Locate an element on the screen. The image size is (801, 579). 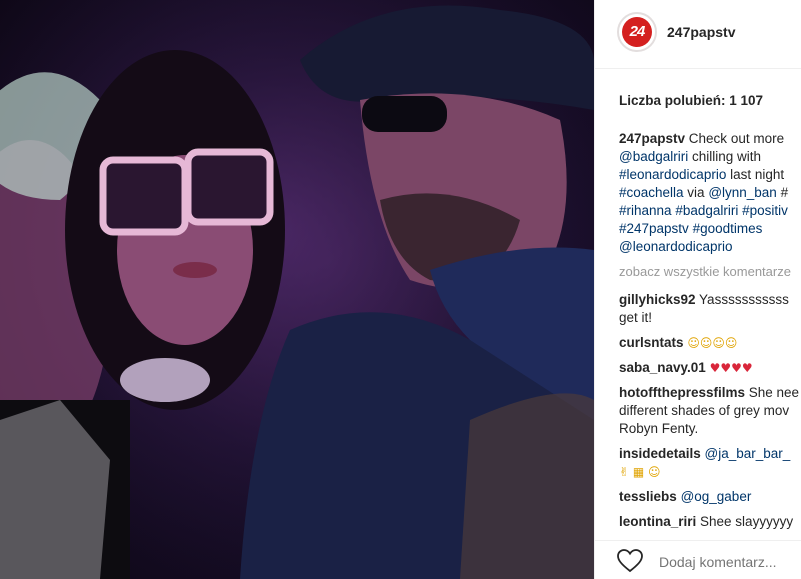
comment-item: gillyhicks92 Yasssssssssss get it! is located at coordinates (710, 309).